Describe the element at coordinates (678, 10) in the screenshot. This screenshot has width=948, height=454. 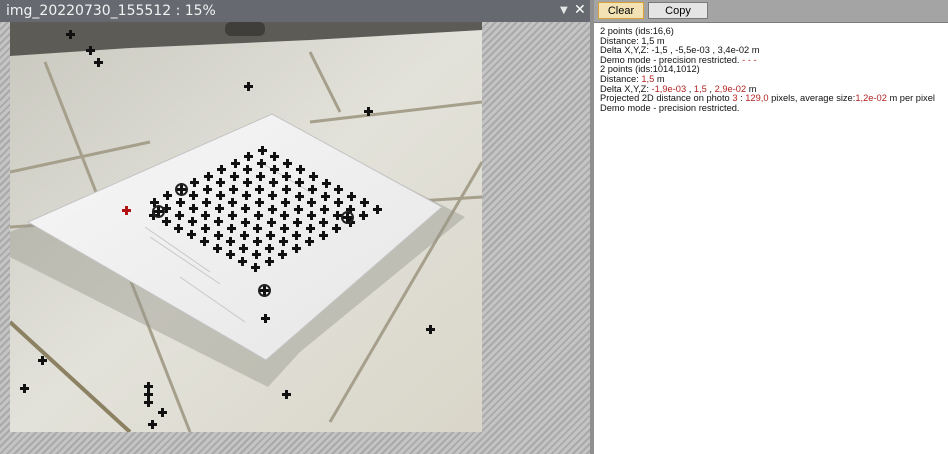
I see `copy-button: Copy` at that location.